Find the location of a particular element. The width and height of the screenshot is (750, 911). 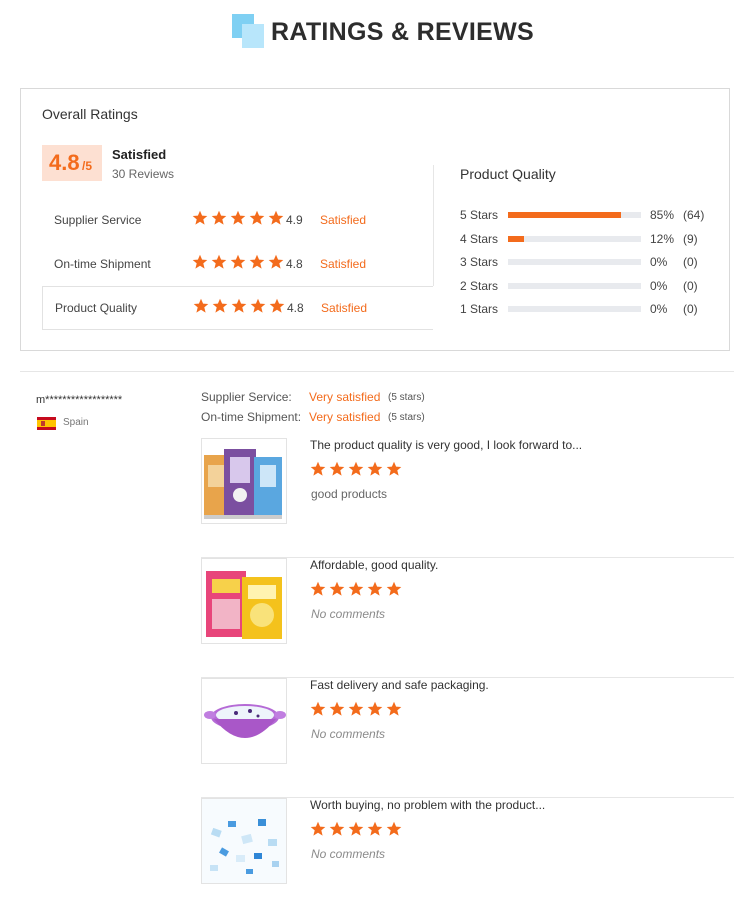

bar-count: (64) is located at coordinates (694, 215).